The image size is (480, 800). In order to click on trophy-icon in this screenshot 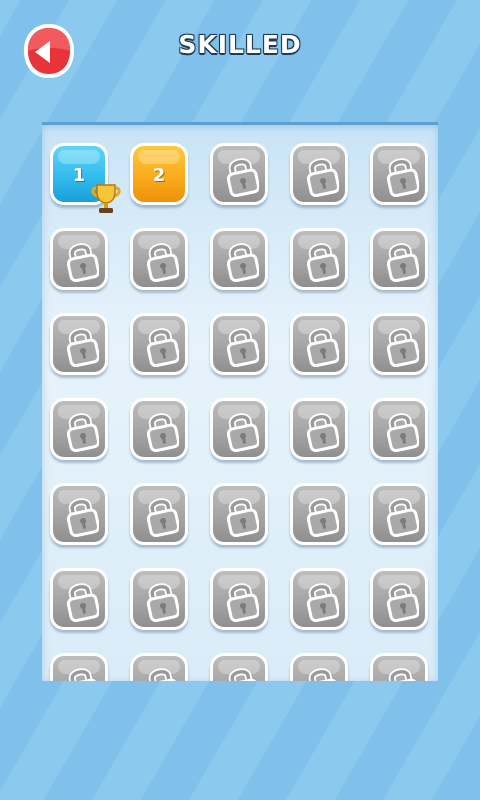, I will do `click(106, 199)`.